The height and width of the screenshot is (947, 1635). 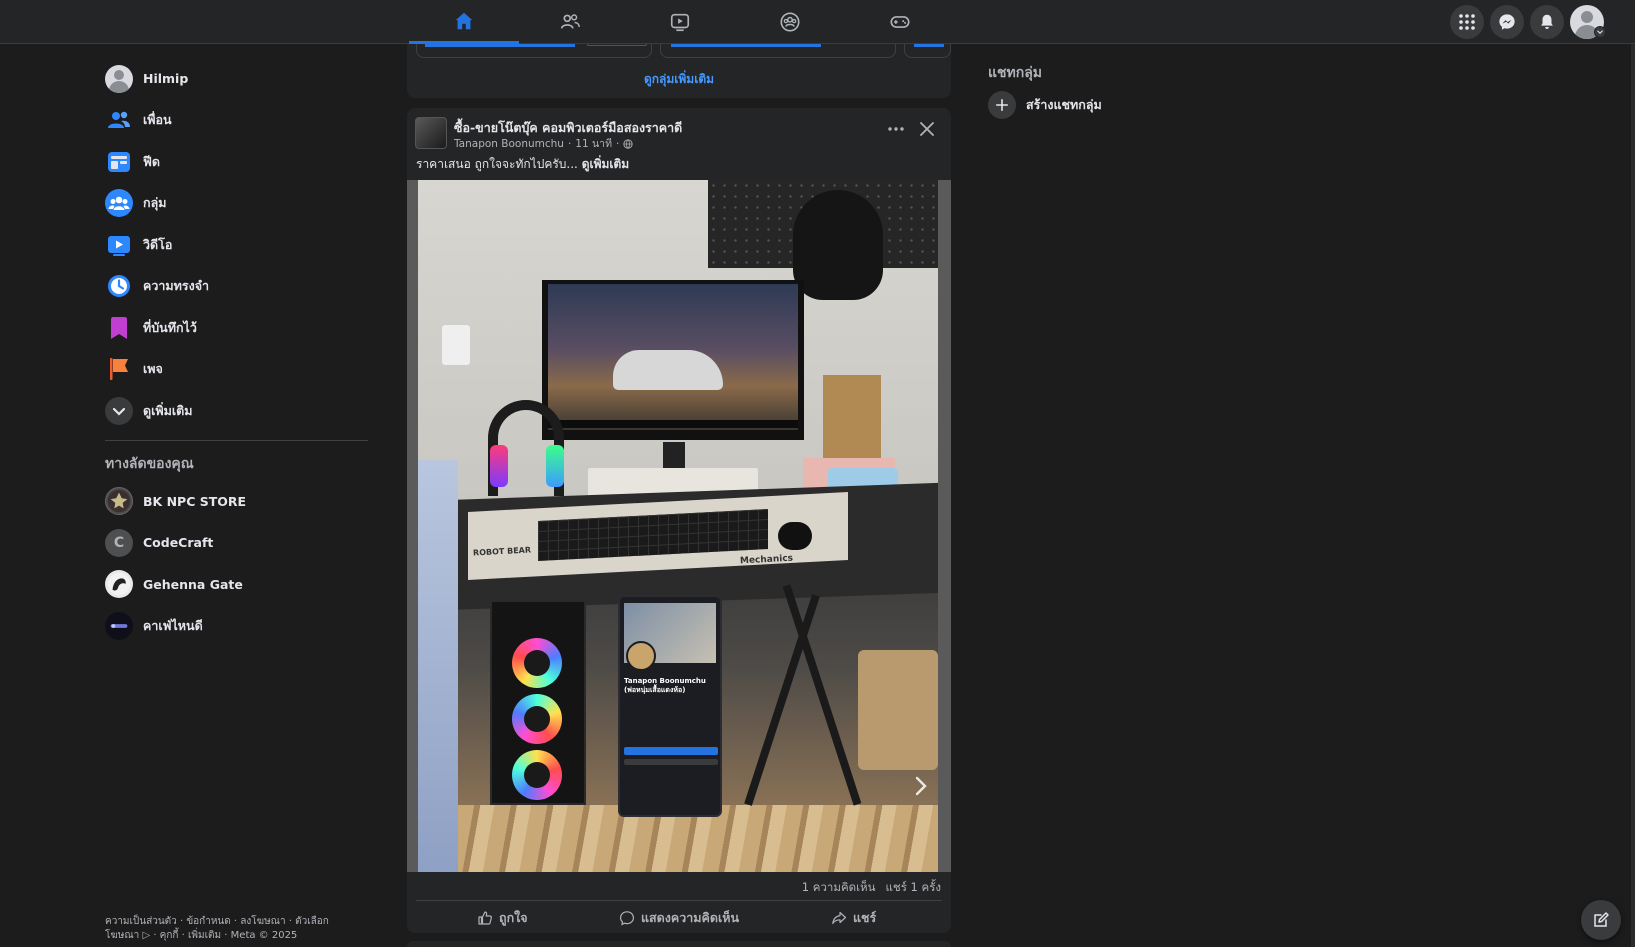 I want to click on phone-profile-name: Tanapon Boonumchu (พ่อหนุ่มเสื้อแดงห้อ), so click(x=665, y=685).